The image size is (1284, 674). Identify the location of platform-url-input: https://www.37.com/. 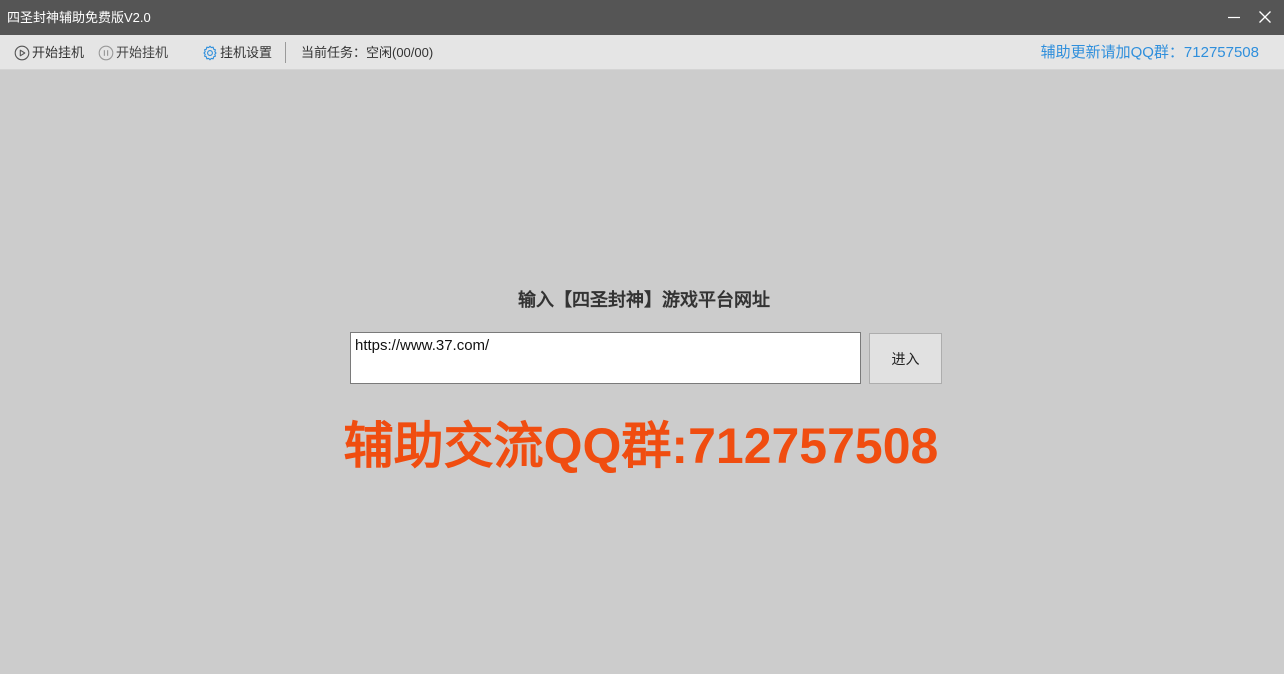
(605, 358).